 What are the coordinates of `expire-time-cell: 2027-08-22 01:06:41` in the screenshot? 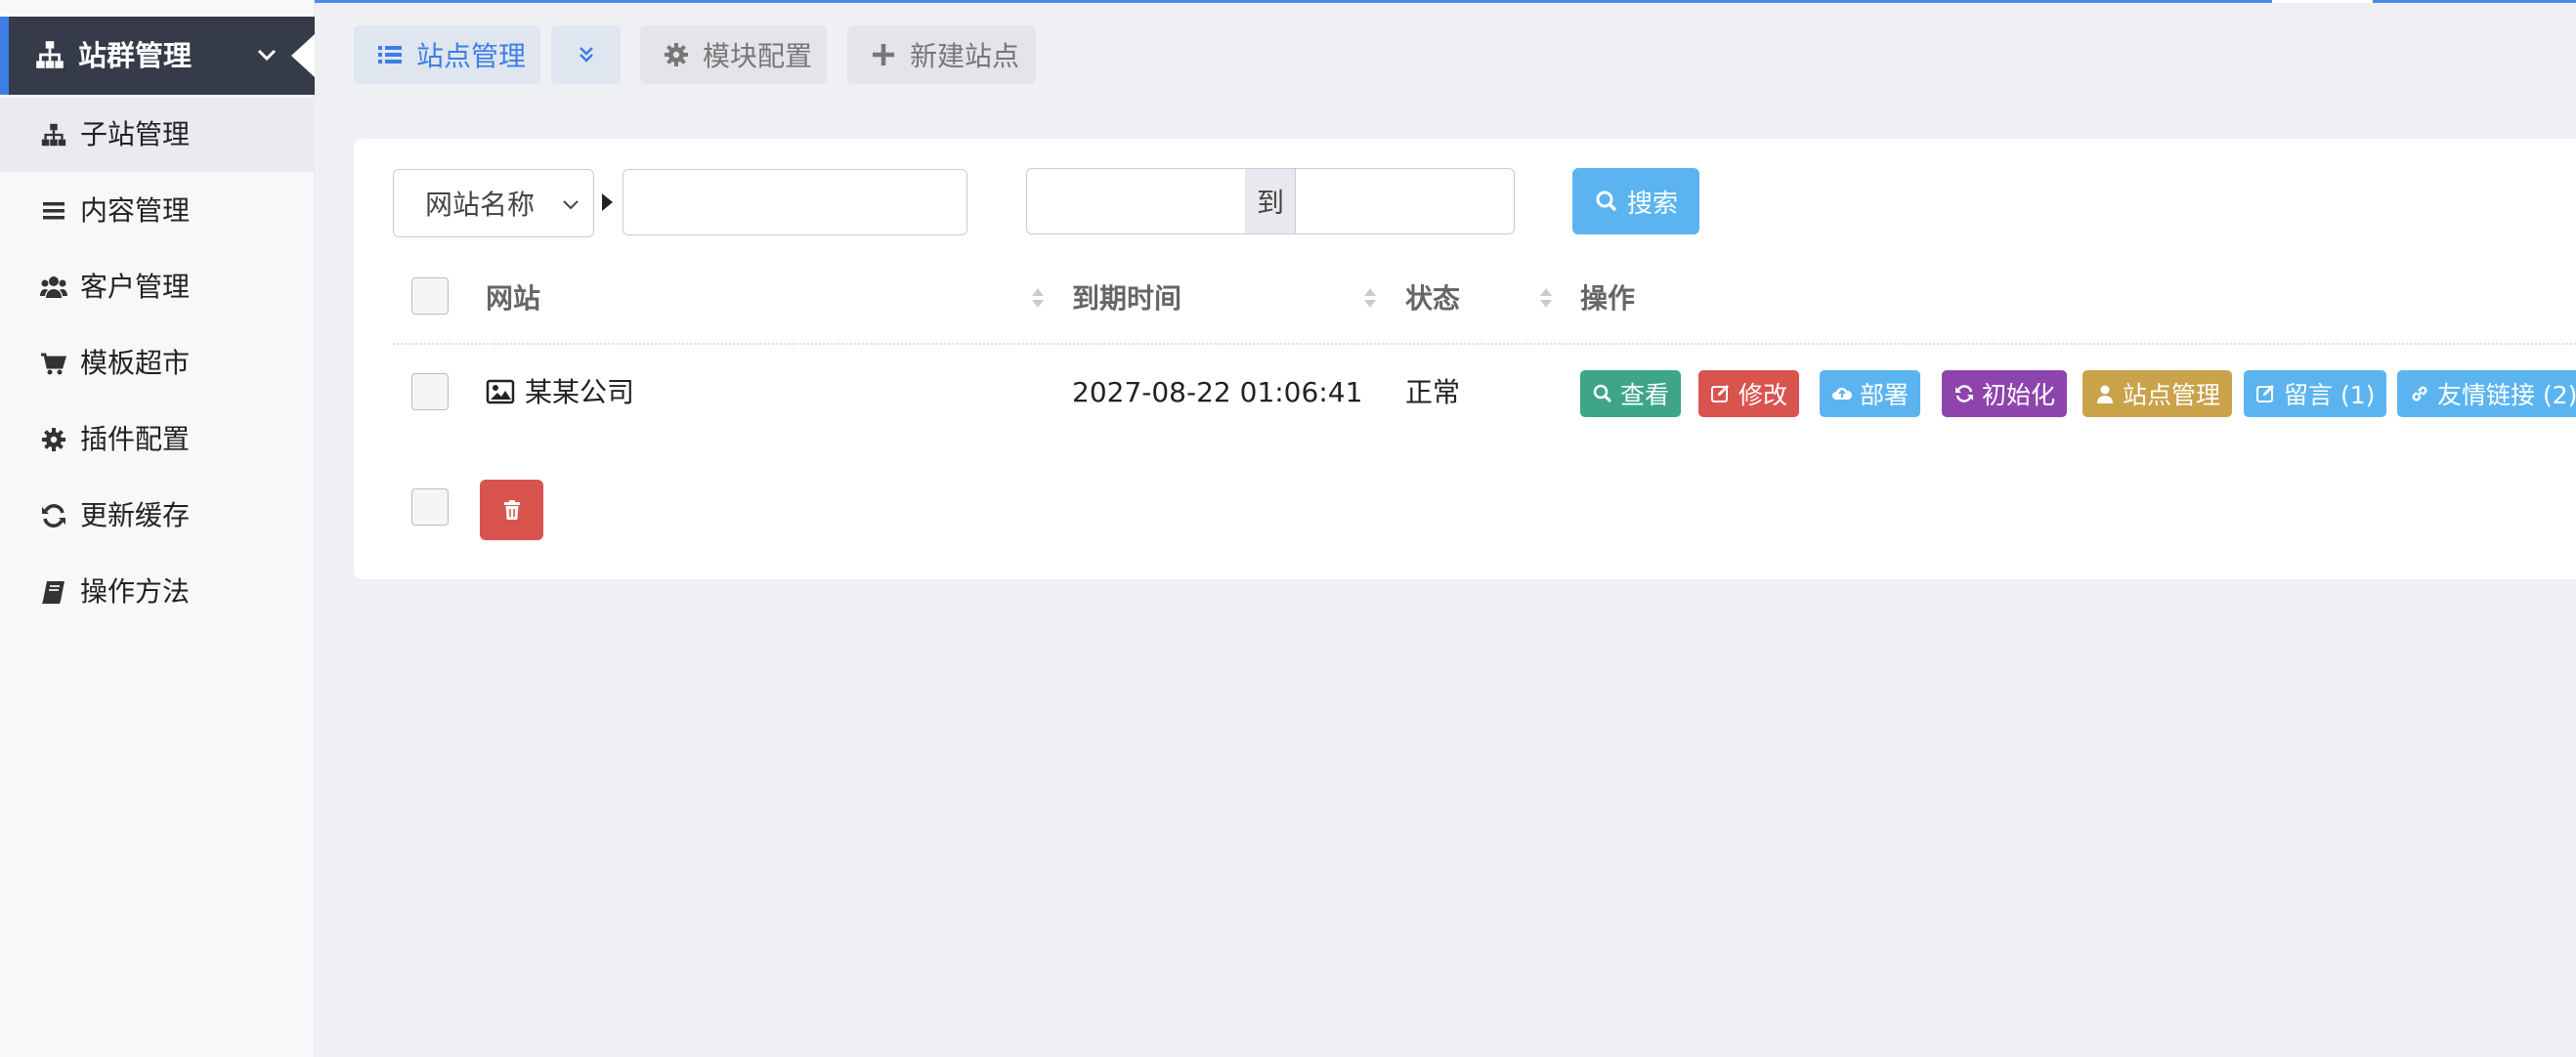 It's located at (1218, 392).